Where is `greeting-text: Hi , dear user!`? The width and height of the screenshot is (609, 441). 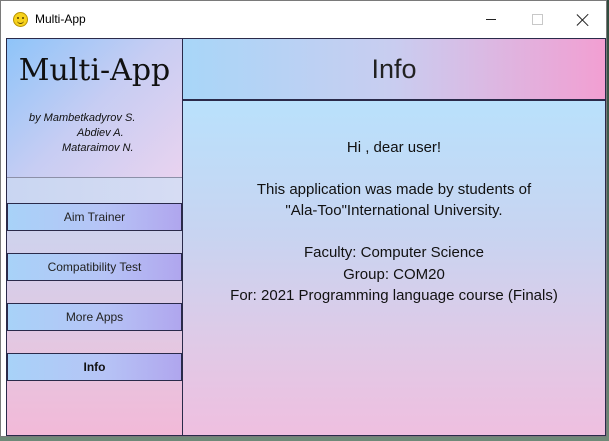
greeting-text: Hi , dear user! is located at coordinates (394, 147).